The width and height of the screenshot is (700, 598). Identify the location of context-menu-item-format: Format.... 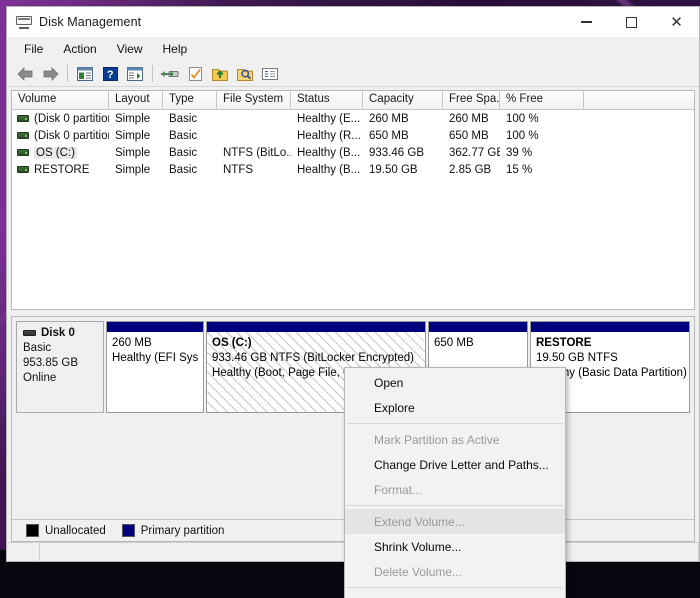
(398, 489).